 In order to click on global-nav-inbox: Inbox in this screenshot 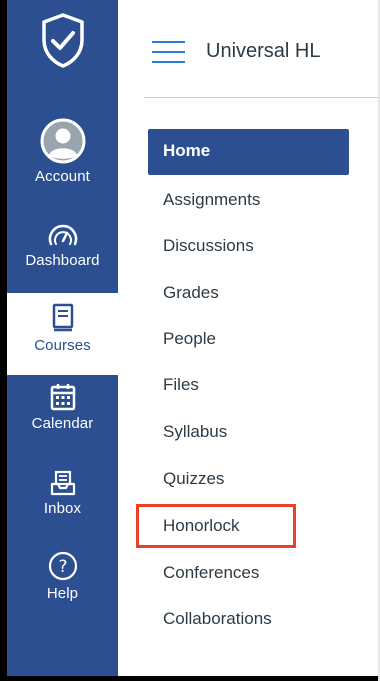, I will do `click(62, 510)`.